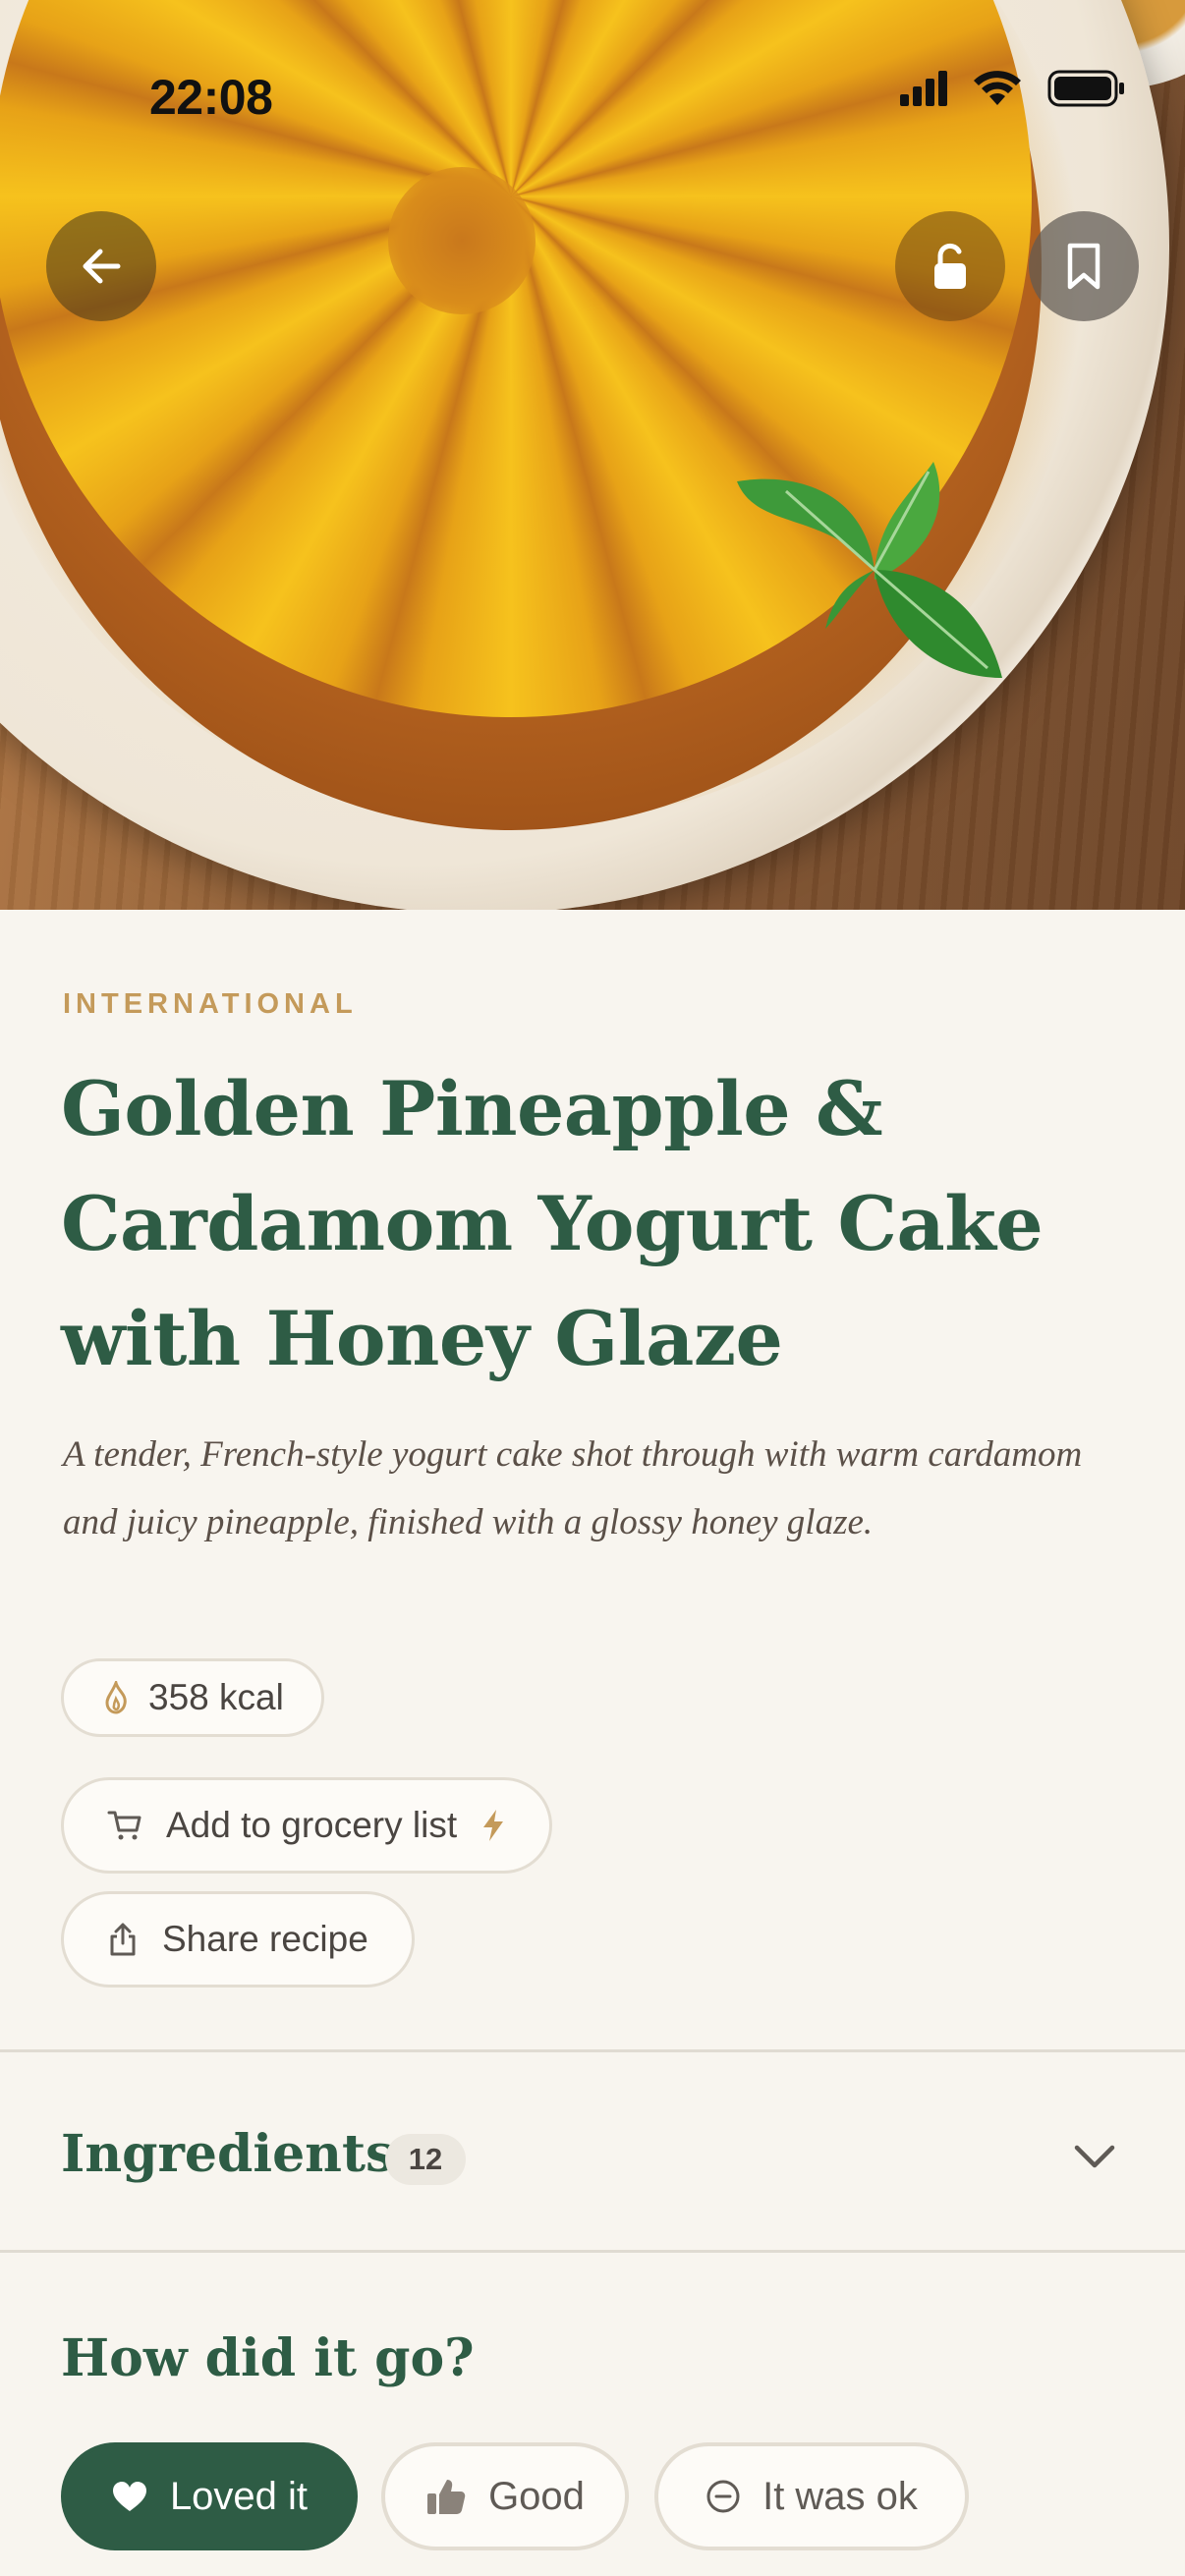  What do you see at coordinates (211, 1004) in the screenshot?
I see `recipe-category: INTERNATIONAL` at bounding box center [211, 1004].